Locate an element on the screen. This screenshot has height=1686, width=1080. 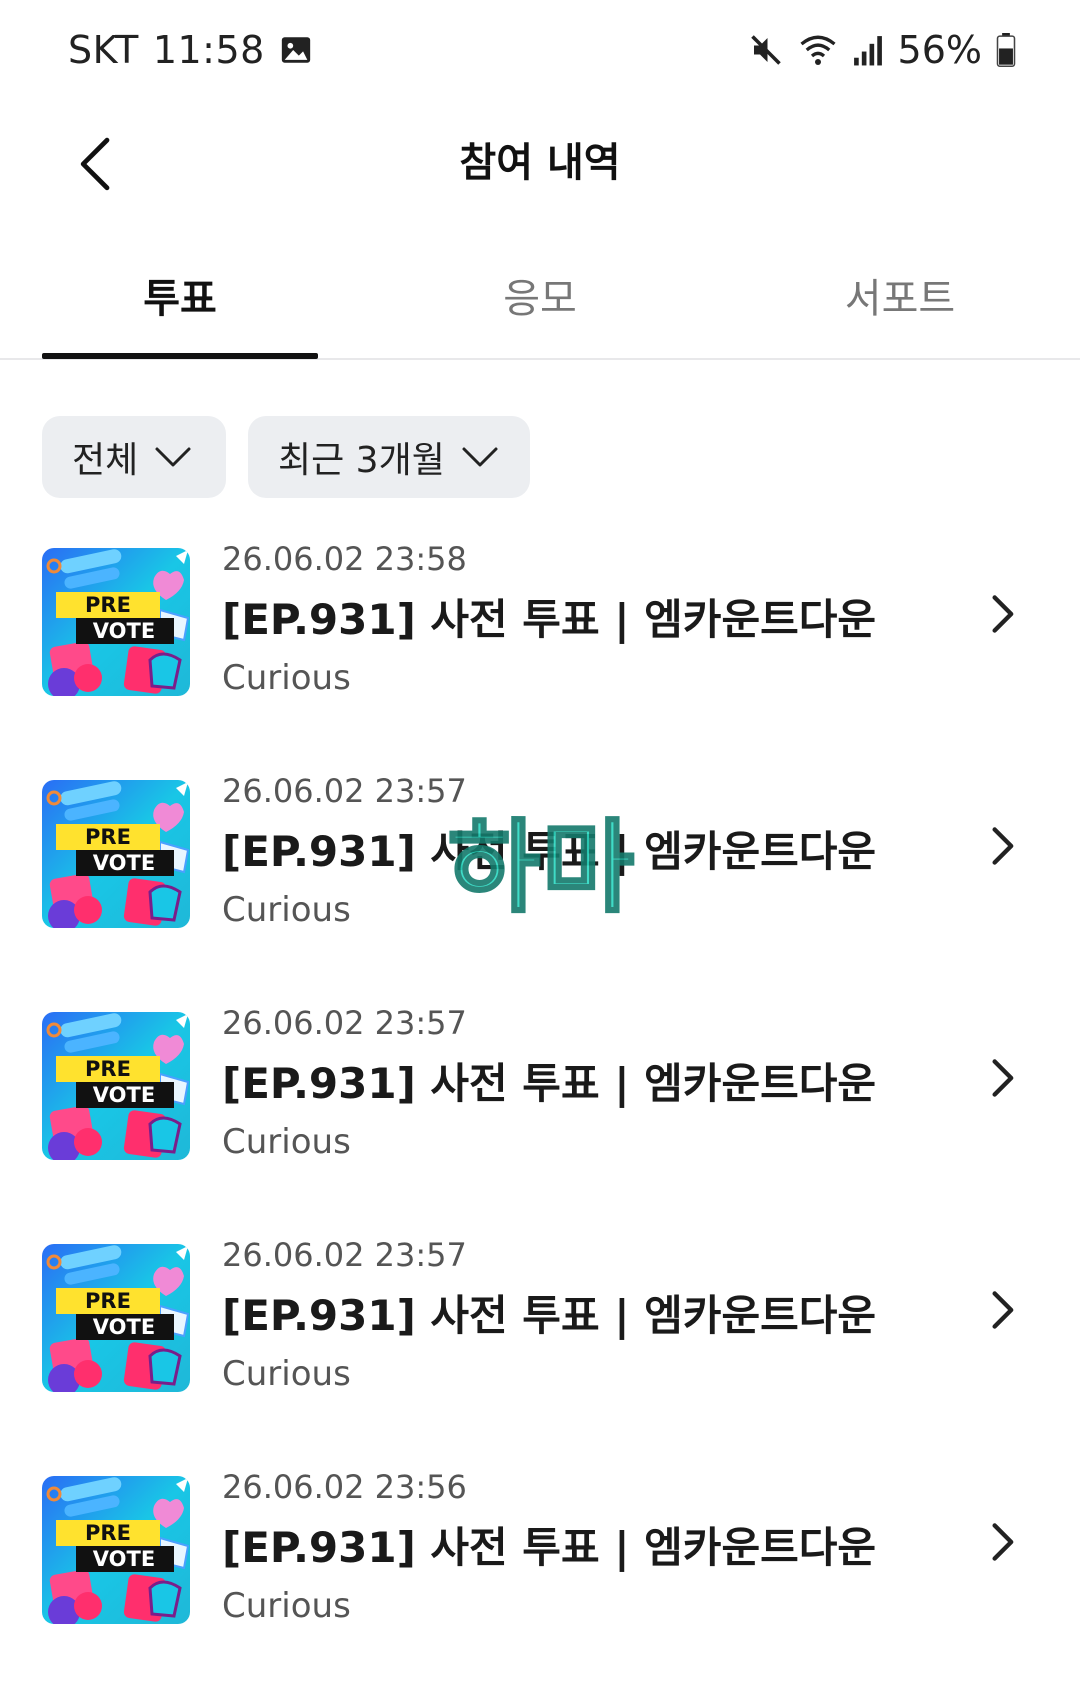
period-filter-dropdown: 최근 3개월 is located at coordinates (389, 457).